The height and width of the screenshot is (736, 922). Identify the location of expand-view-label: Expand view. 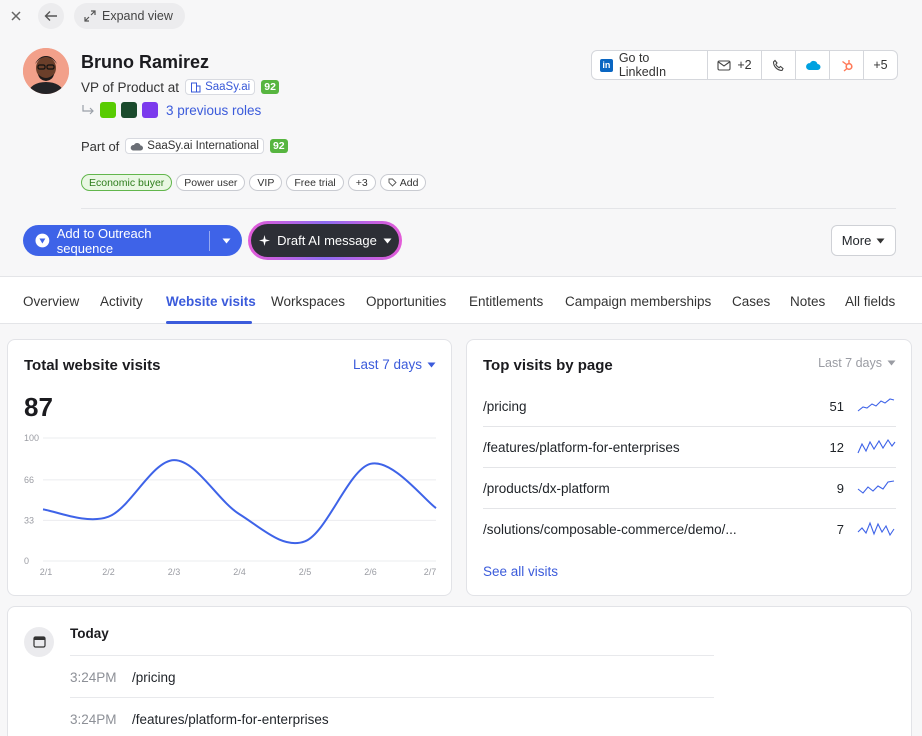
(137, 16).